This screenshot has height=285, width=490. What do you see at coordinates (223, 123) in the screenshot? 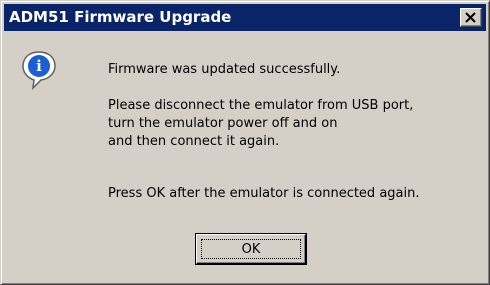
I see `instruction-line-2: turn the emulator power off and on` at bounding box center [223, 123].